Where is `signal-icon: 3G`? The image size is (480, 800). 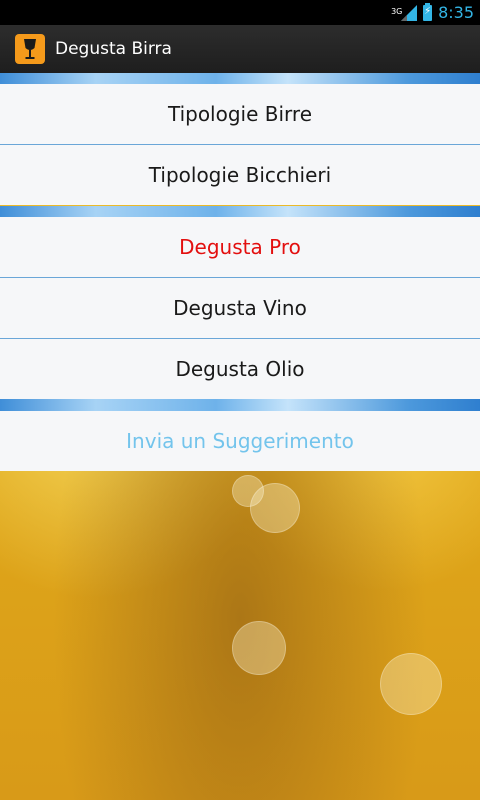
signal-icon: 3G is located at coordinates (404, 12).